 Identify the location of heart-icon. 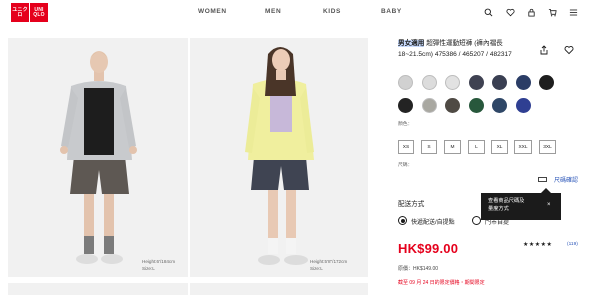
(510, 12).